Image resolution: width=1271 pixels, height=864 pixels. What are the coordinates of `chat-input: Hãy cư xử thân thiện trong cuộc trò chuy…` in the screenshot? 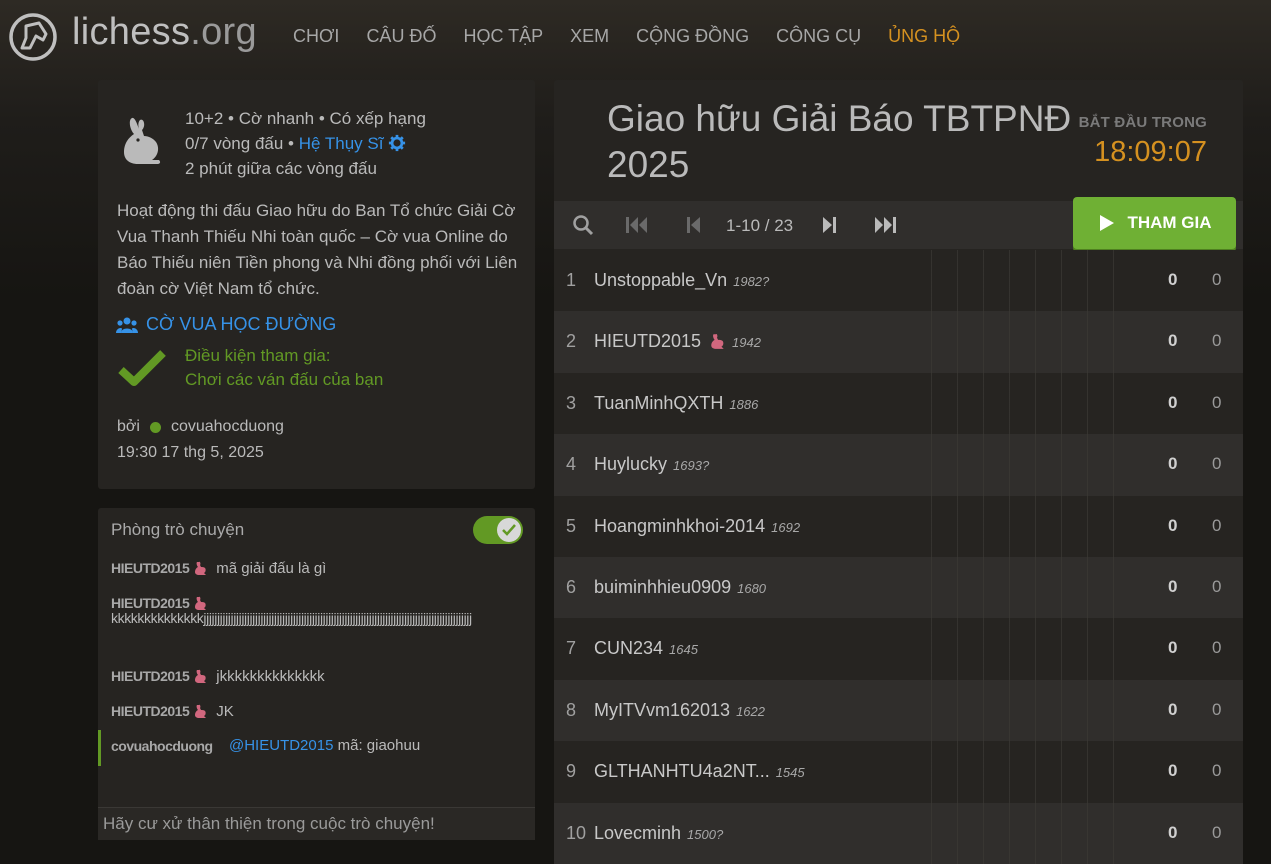 It's located at (316, 823).